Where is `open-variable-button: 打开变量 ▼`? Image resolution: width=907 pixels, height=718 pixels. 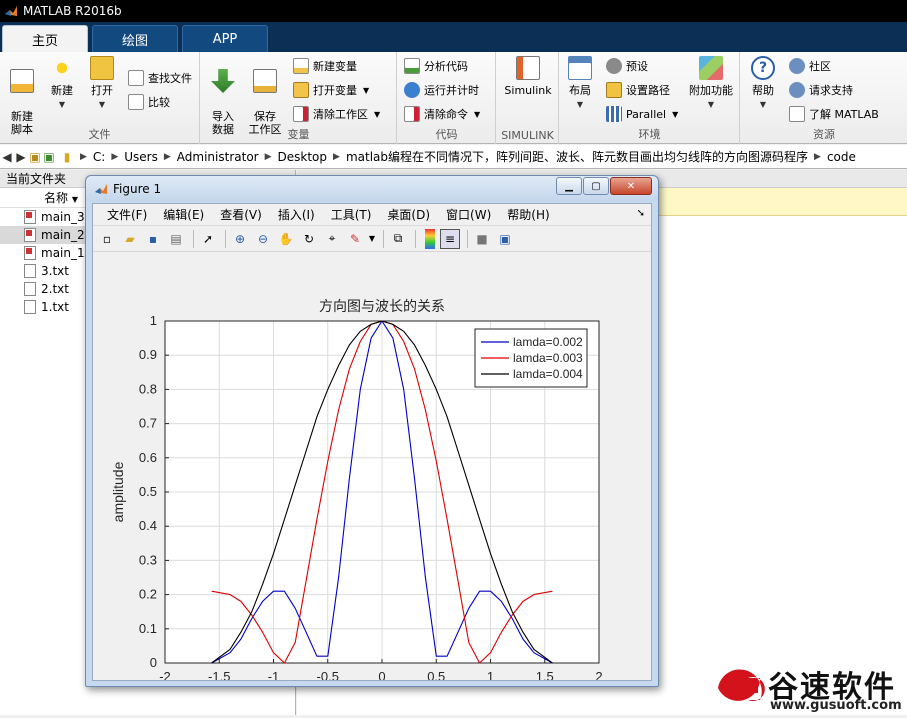 open-variable-button: 打开变量 ▼ is located at coordinates (331, 90).